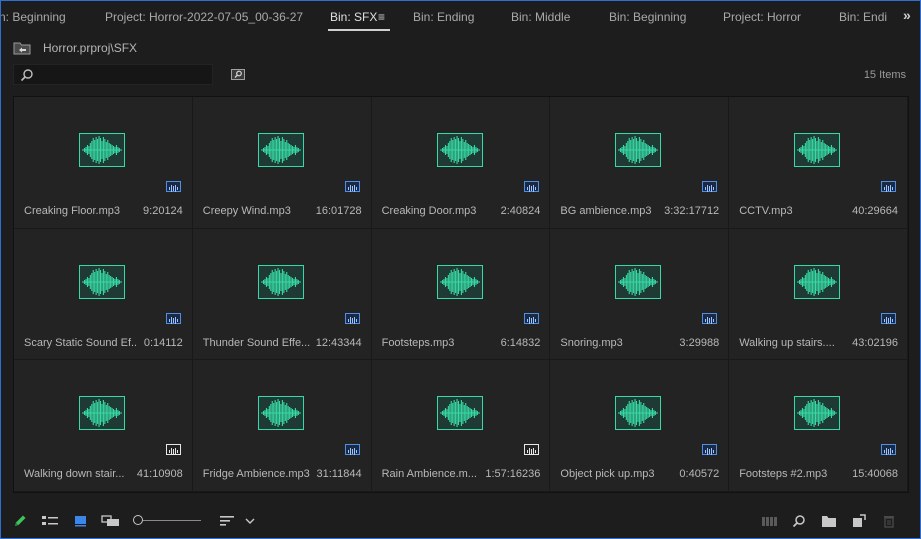  I want to click on find-icon, so click(799, 521).